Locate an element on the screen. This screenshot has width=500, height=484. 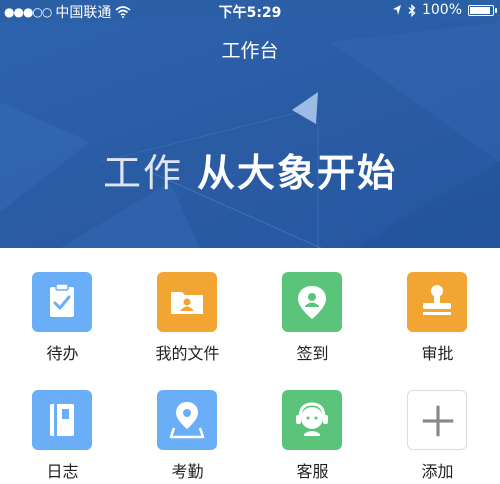
bluetooth-icon is located at coordinates (412, 10).